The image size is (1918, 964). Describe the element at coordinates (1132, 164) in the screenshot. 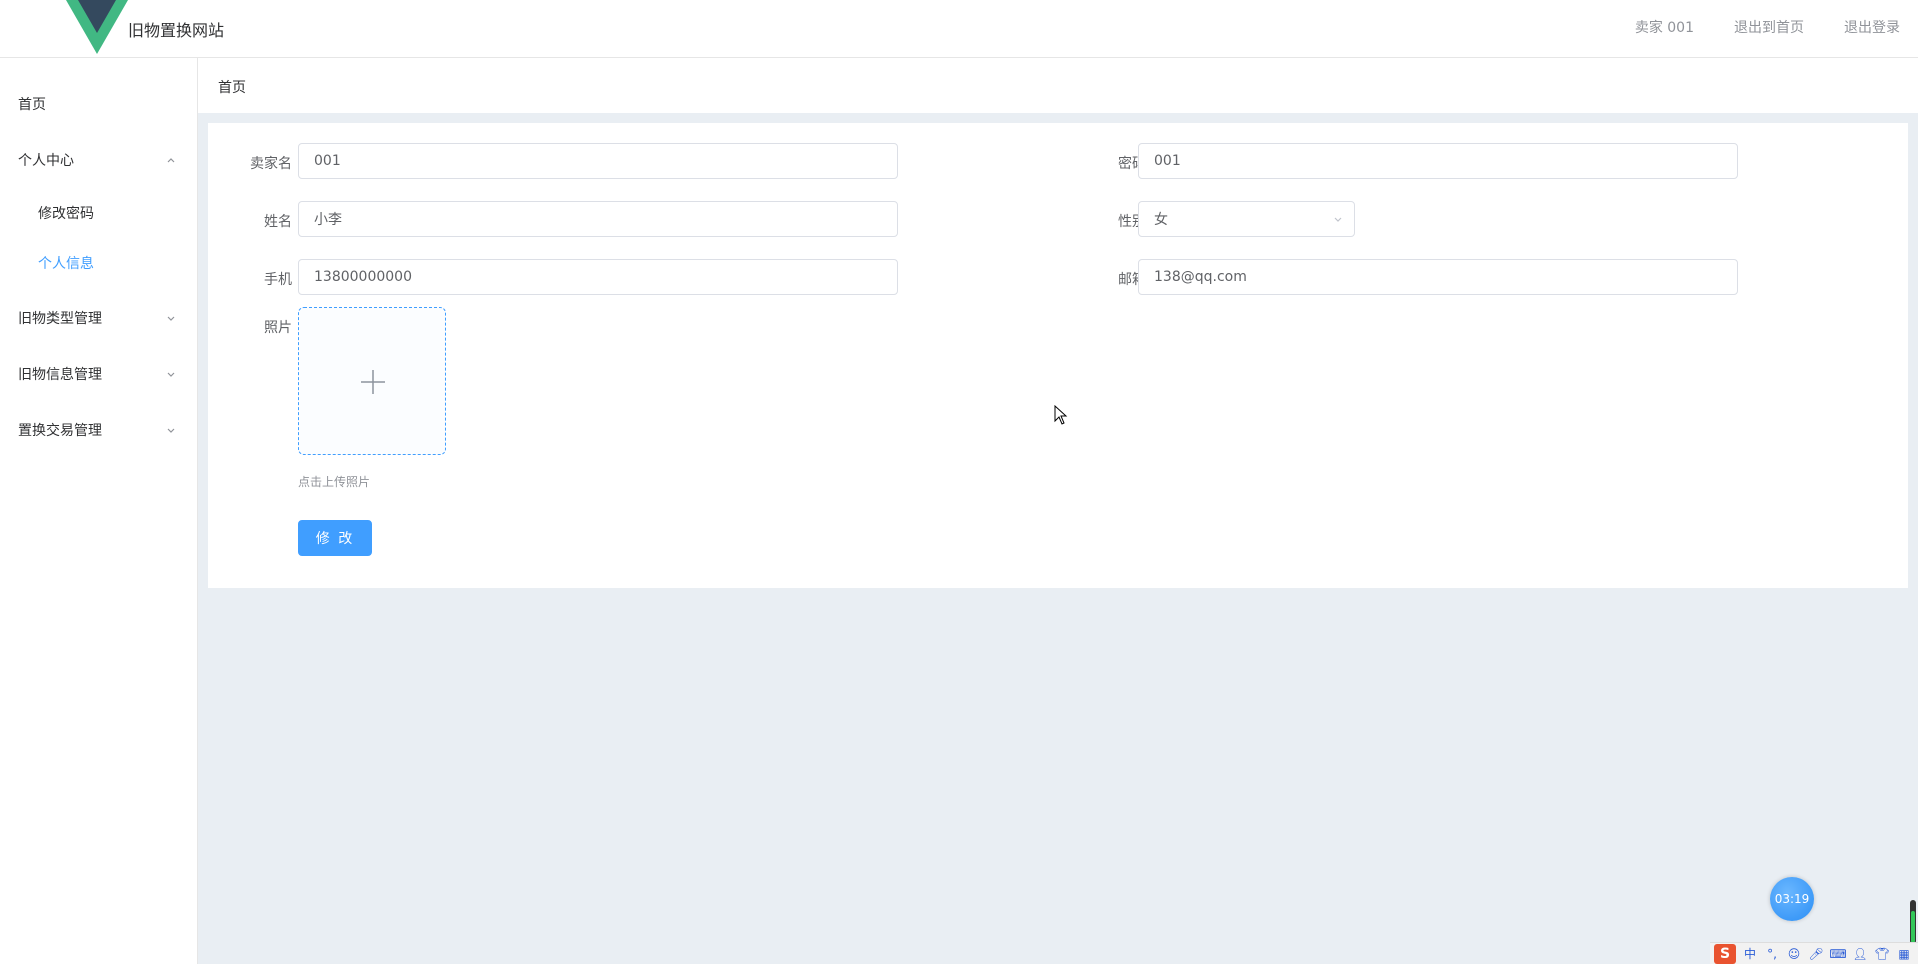

I see `password-label: 密码` at that location.